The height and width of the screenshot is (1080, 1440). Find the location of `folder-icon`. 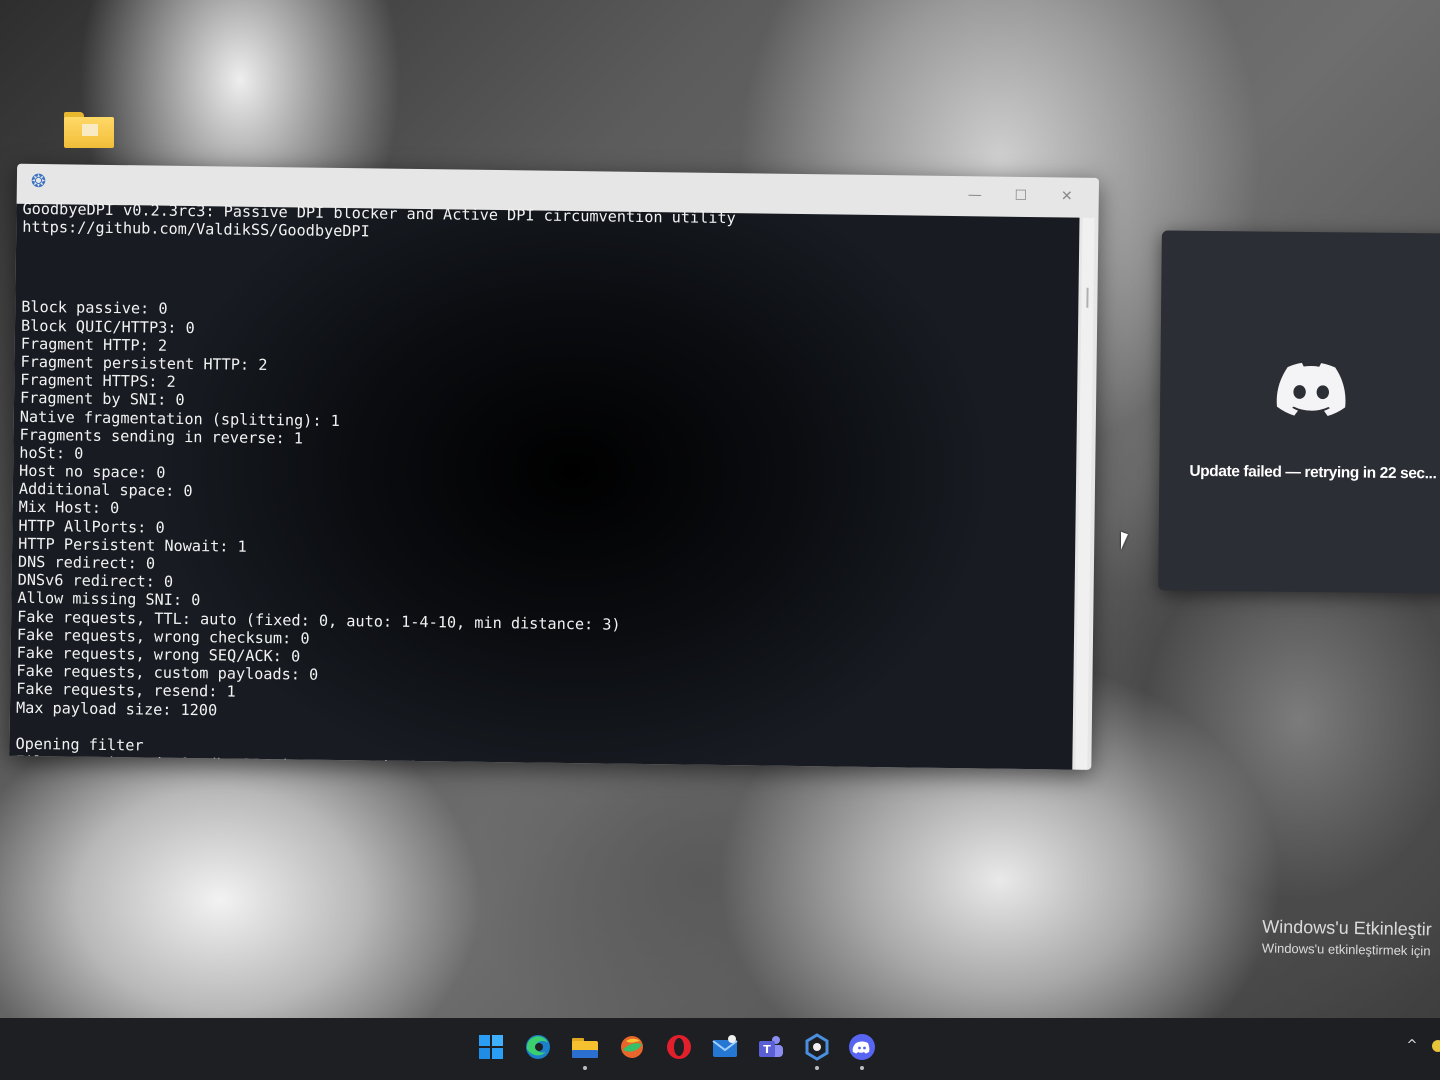

folder-icon is located at coordinates (89, 130).